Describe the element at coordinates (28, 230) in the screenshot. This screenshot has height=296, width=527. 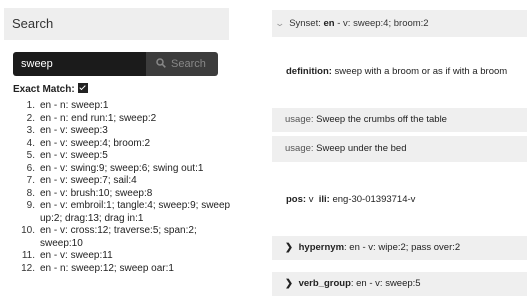
I see `result-number: 10.` at that location.